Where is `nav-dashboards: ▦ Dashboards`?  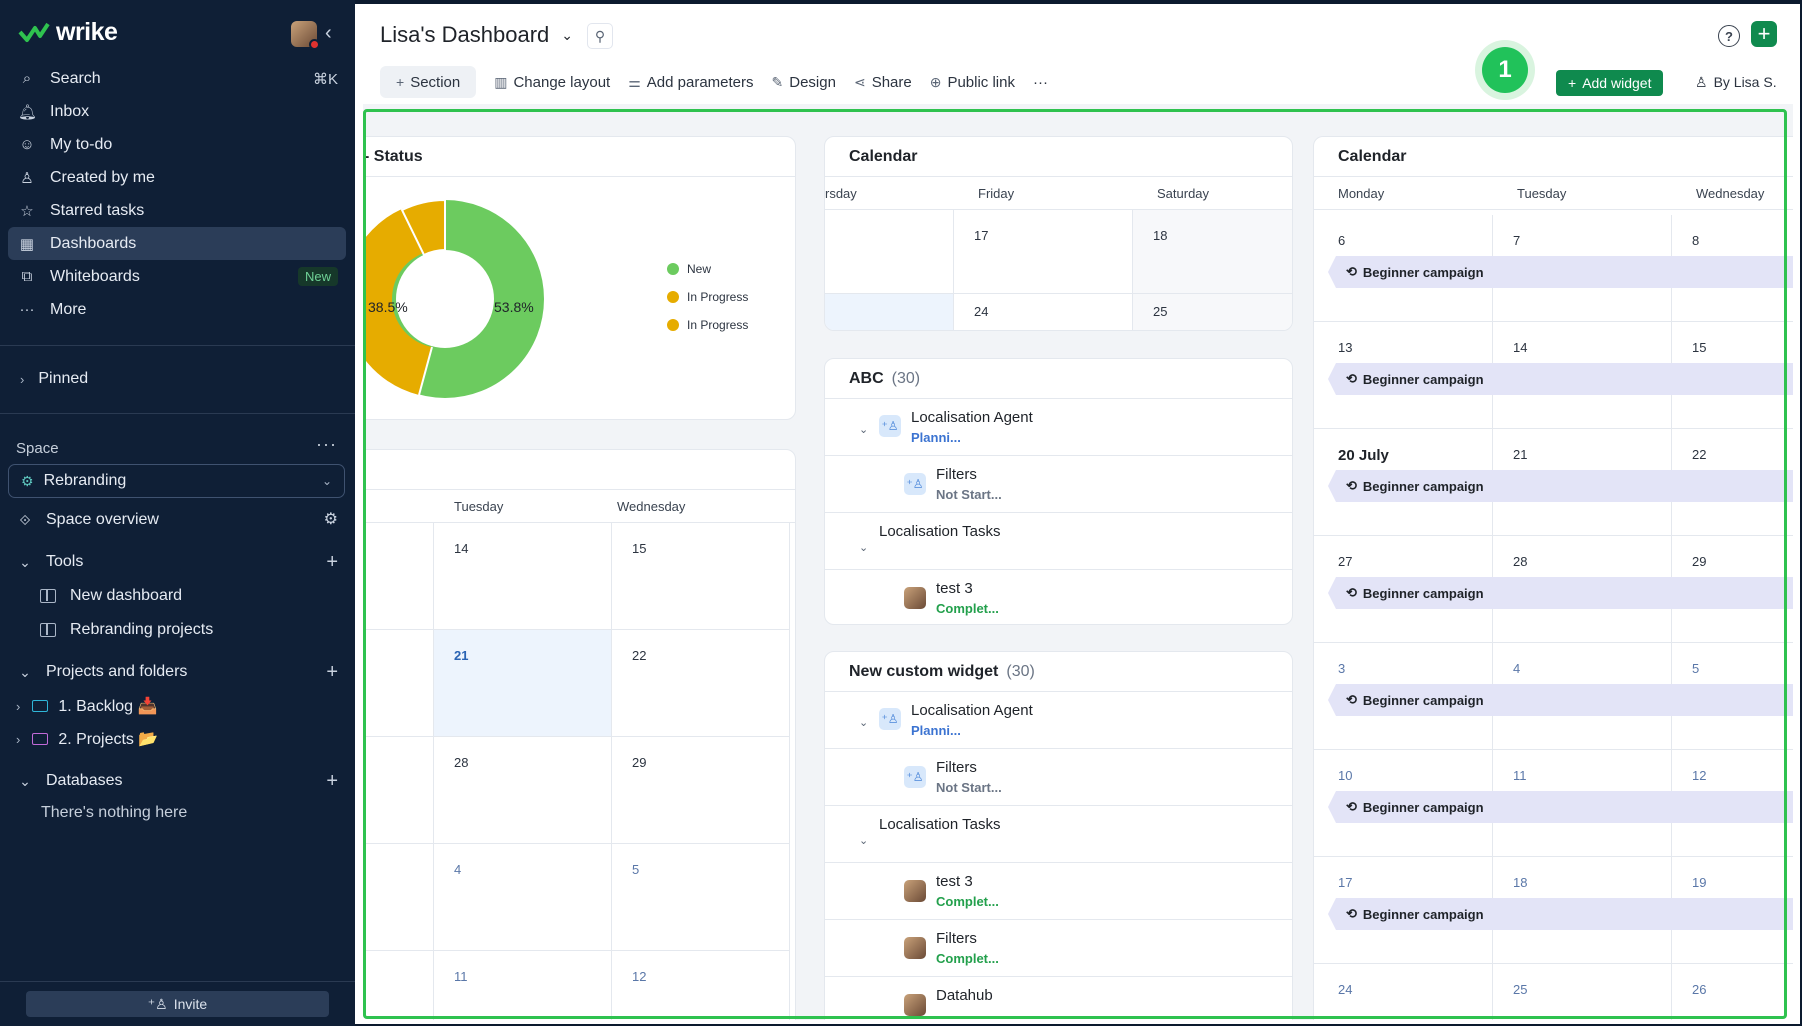 nav-dashboards: ▦ Dashboards is located at coordinates (177, 243).